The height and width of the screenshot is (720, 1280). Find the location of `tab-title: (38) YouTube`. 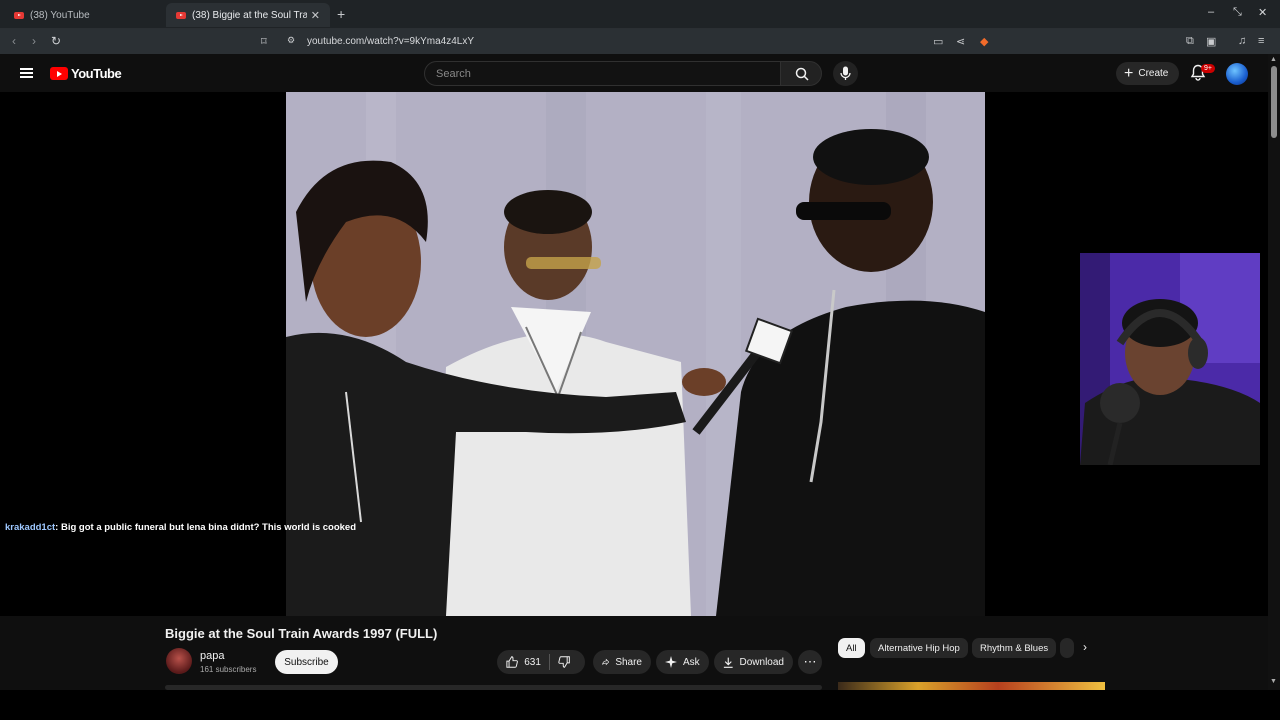

tab-title: (38) YouTube is located at coordinates (60, 15).